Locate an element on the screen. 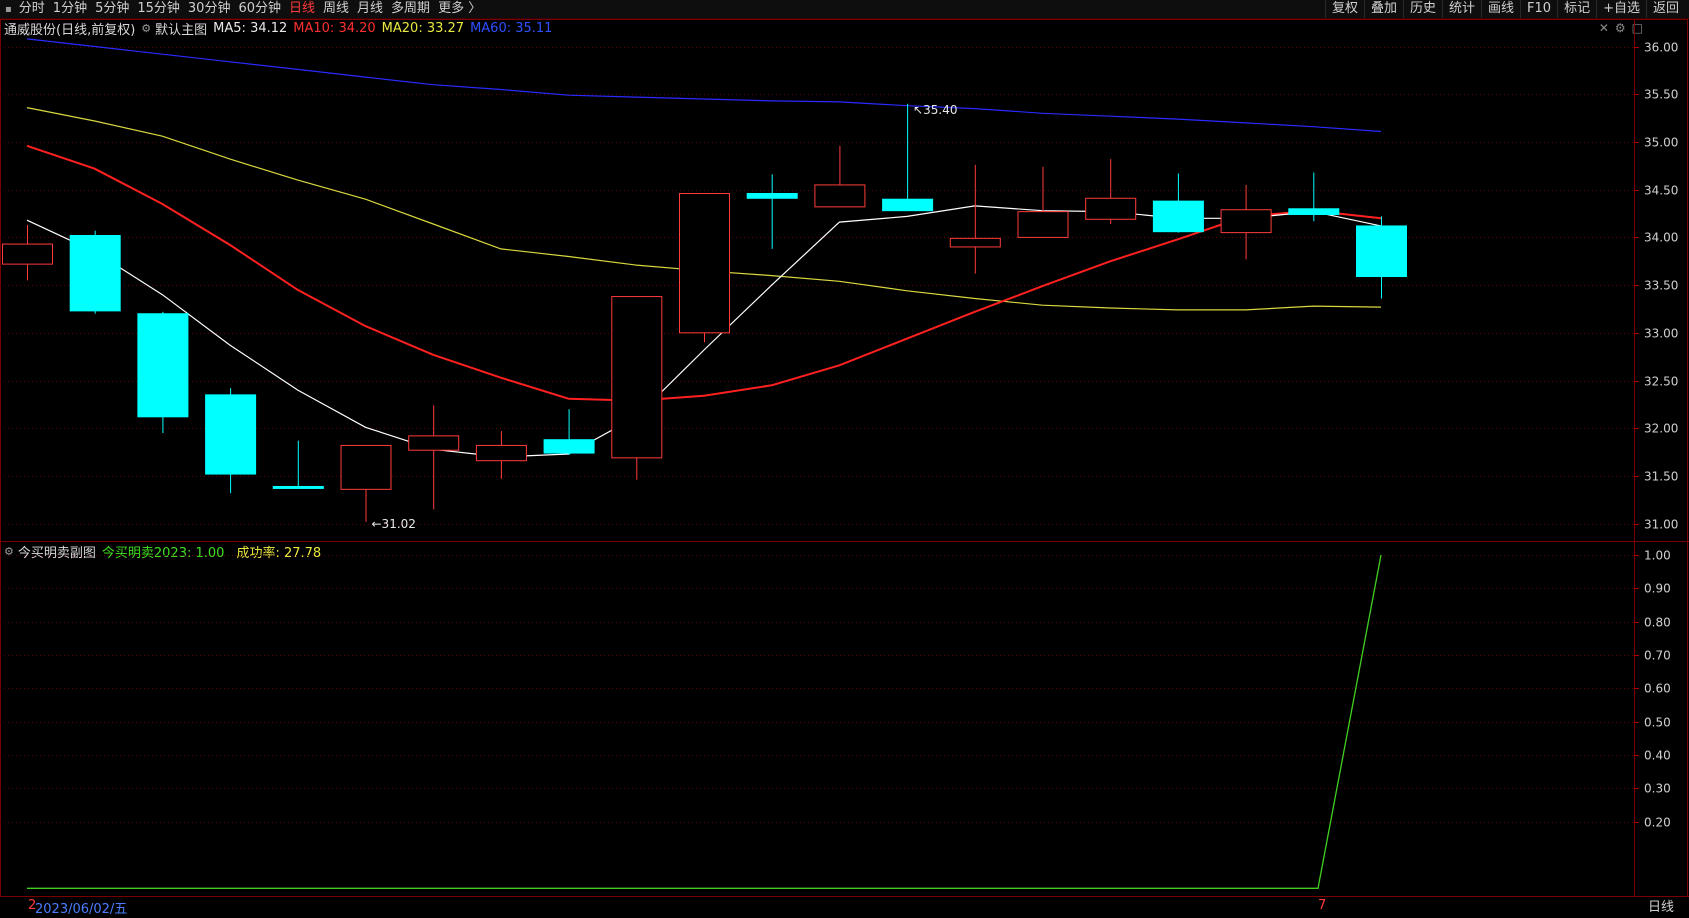 Image resolution: width=1689 pixels, height=918 pixels. y-tick-label: 31.00 is located at coordinates (1661, 525).